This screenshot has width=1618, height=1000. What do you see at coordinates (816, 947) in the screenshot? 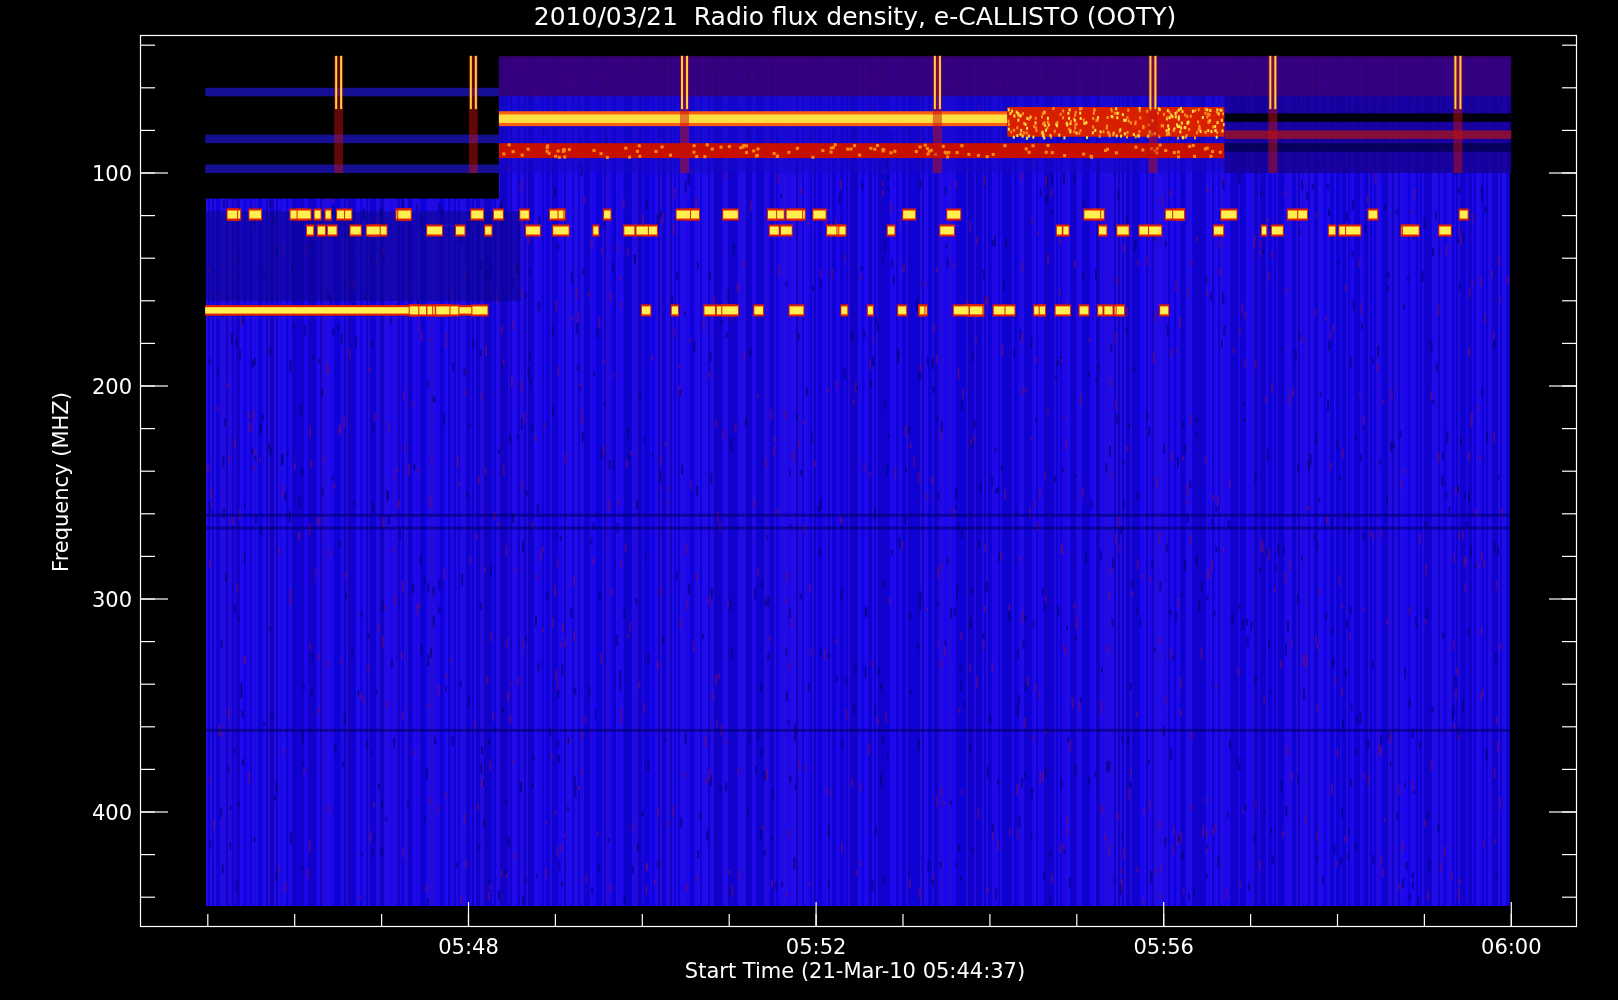
I see `x-tick-label: 05:52` at bounding box center [816, 947].